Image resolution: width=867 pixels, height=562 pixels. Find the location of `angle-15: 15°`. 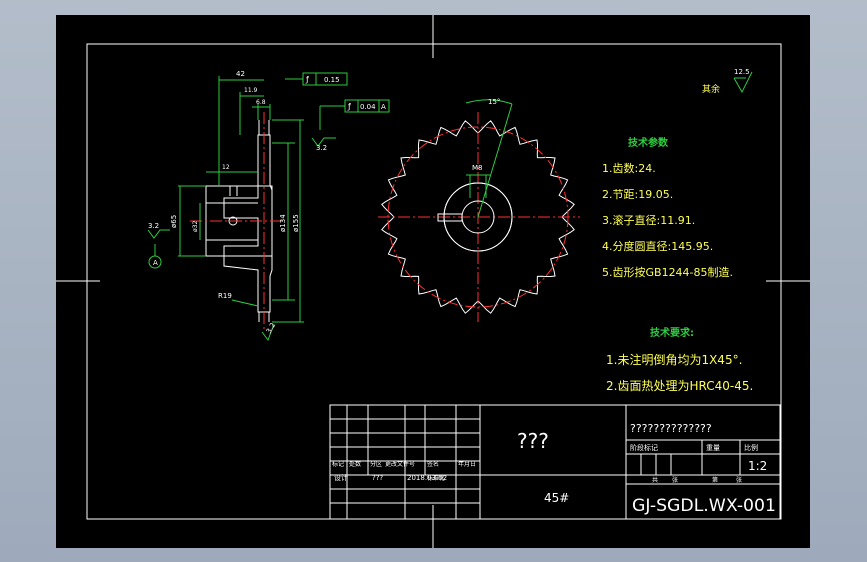

angle-15: 15° is located at coordinates (494, 102).